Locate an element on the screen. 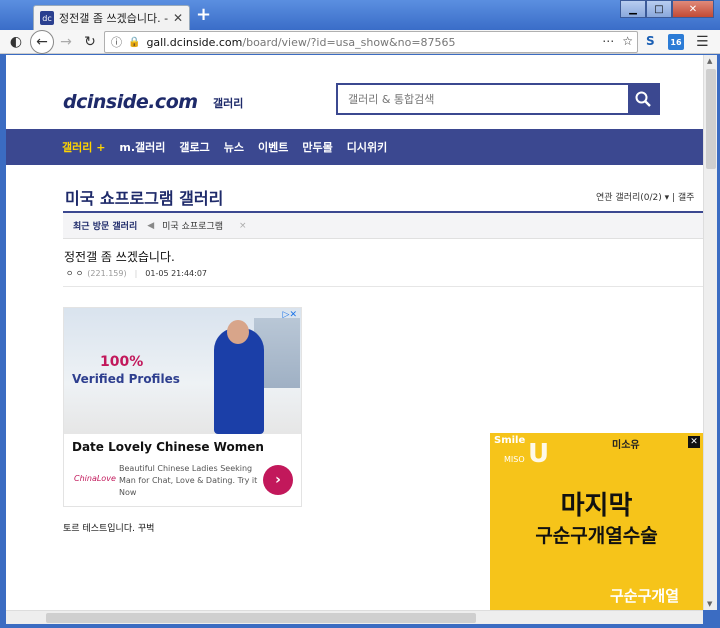 The image size is (720, 628). remove-visit-icon: × is located at coordinates (243, 226).